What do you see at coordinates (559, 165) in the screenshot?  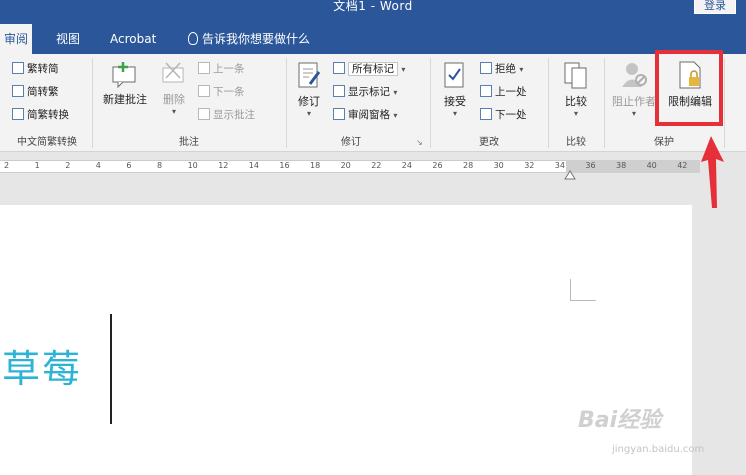 I see `ruler-tick: 34` at bounding box center [559, 165].